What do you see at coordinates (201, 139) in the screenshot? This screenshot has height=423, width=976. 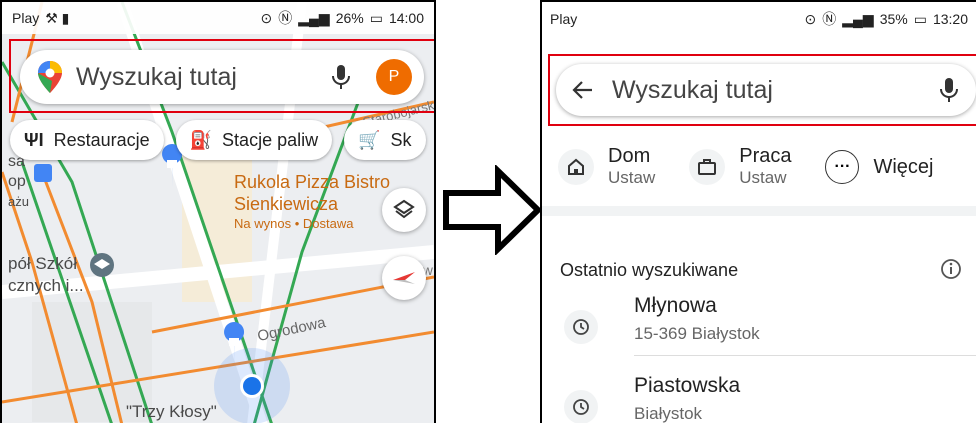 I see `gas-station-icon: ⛽` at bounding box center [201, 139].